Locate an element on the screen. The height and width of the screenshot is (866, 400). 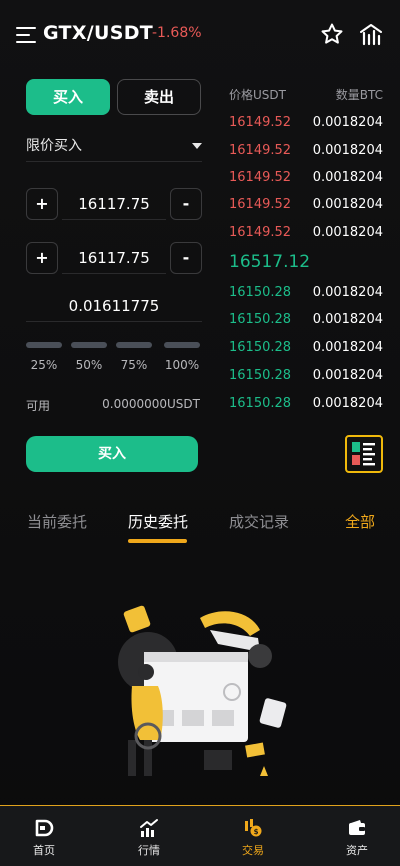
quantity-input: 16117.75 is located at coordinates (114, 258).